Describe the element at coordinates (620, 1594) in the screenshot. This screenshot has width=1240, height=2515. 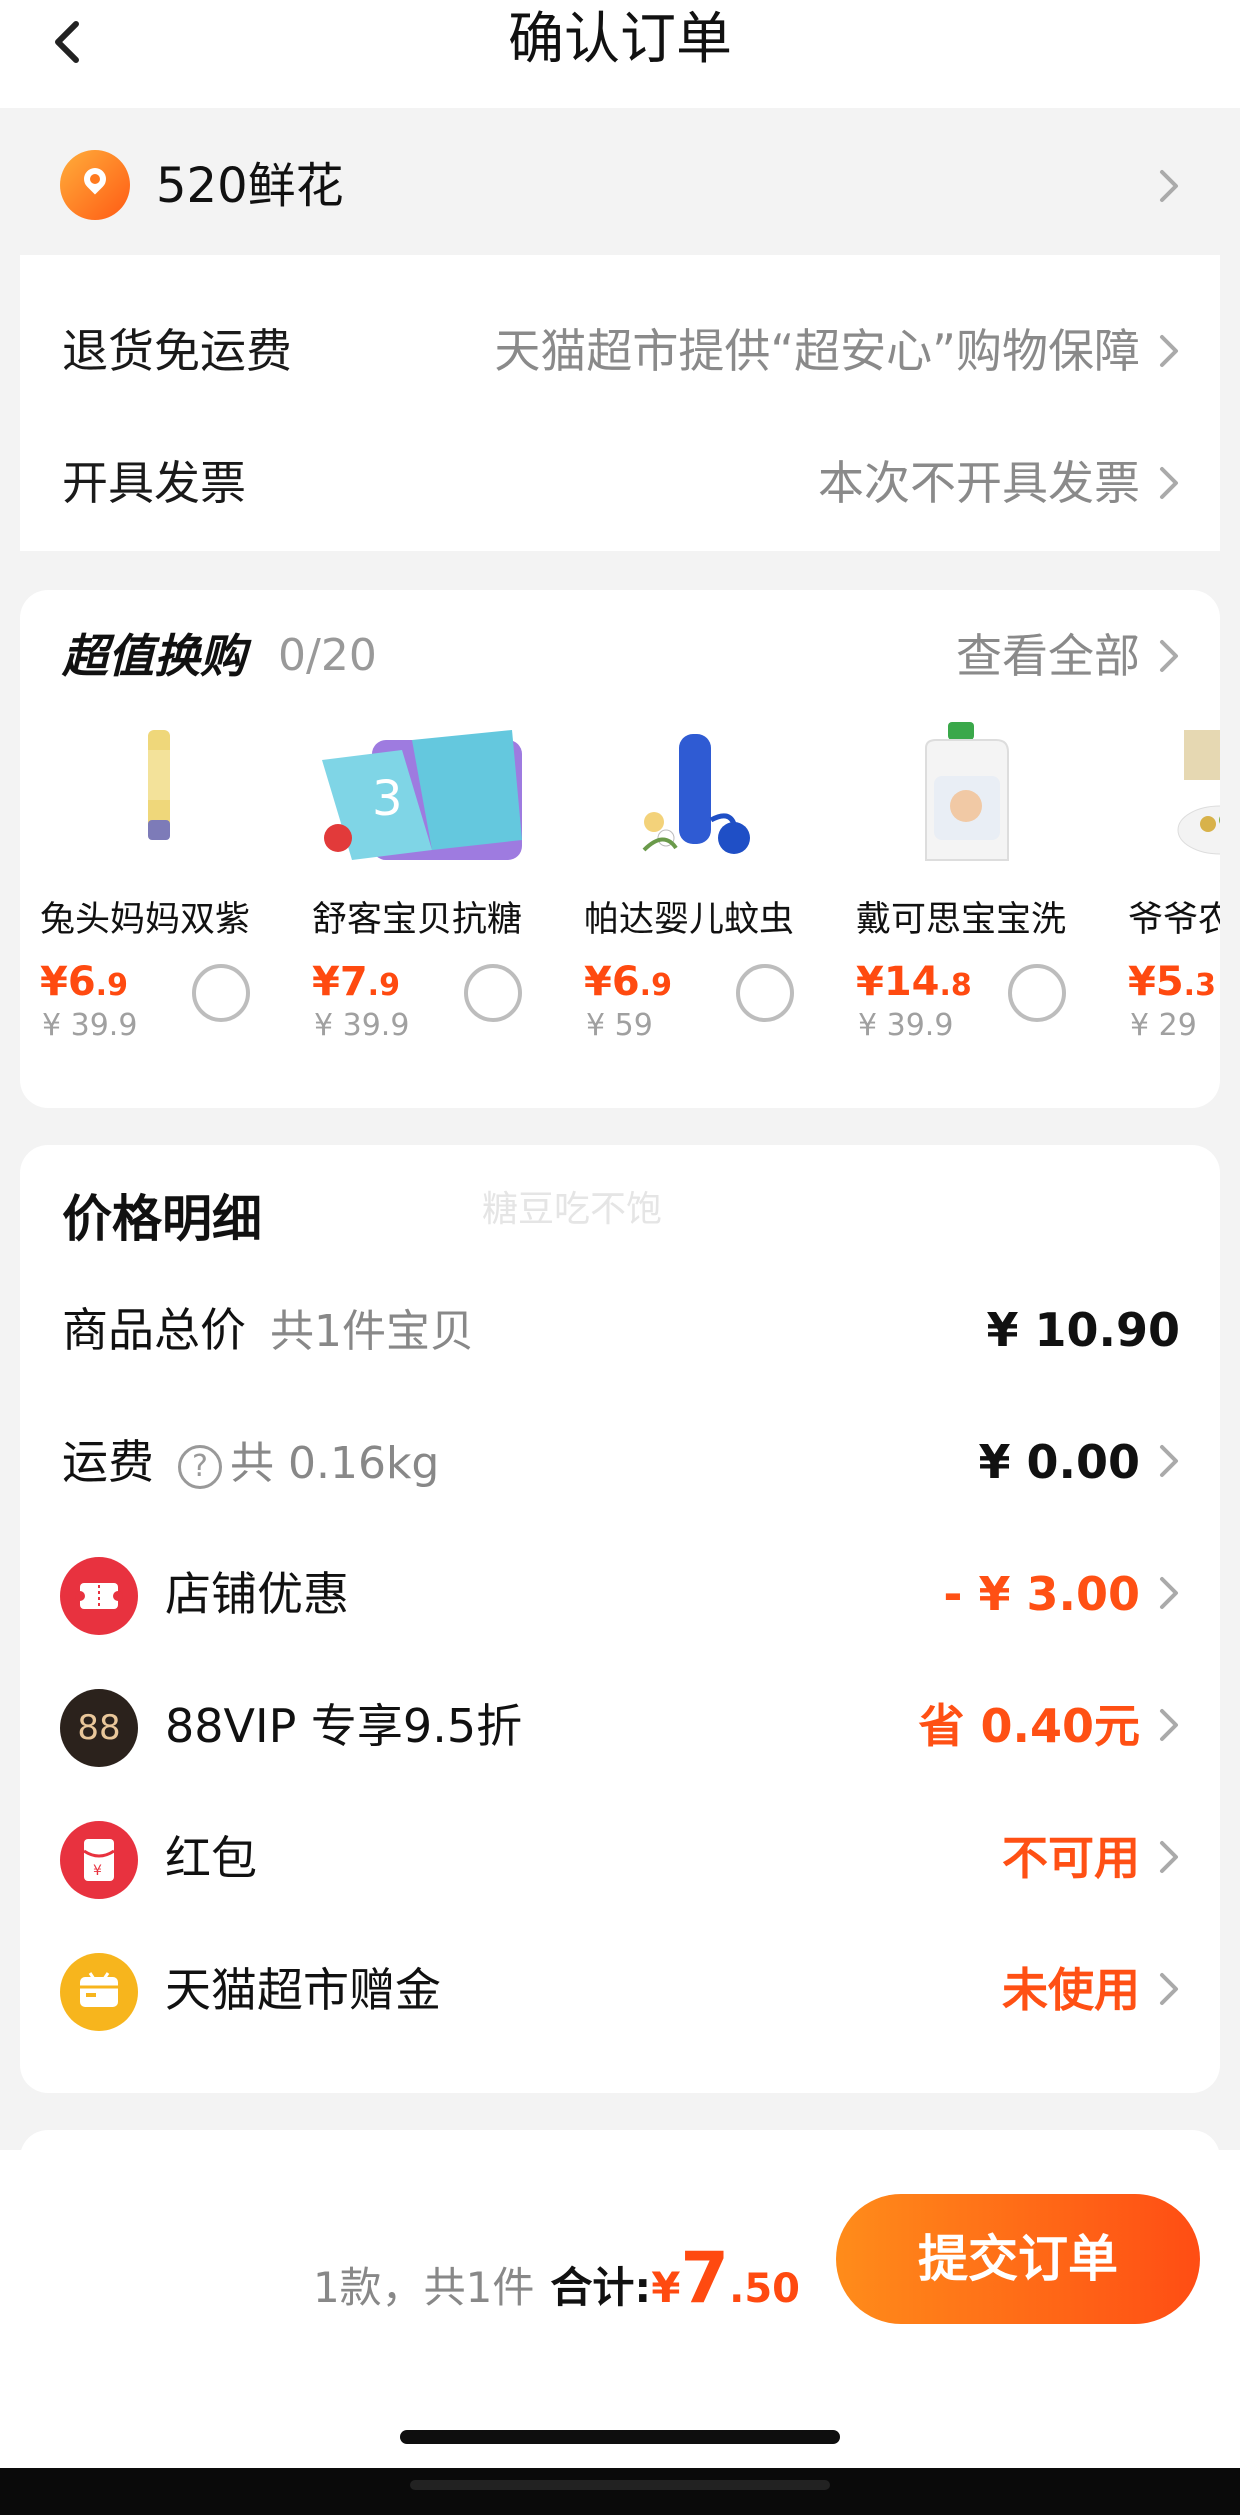
I see `shop-discount-row: 店铺优惠 - ¥ 3.00` at that location.